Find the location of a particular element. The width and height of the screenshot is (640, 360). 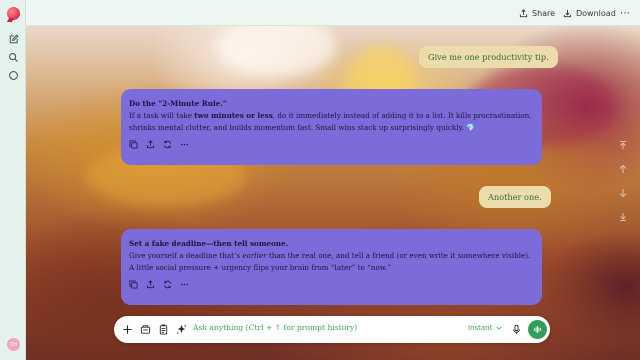

download-label: Download is located at coordinates (596, 13).